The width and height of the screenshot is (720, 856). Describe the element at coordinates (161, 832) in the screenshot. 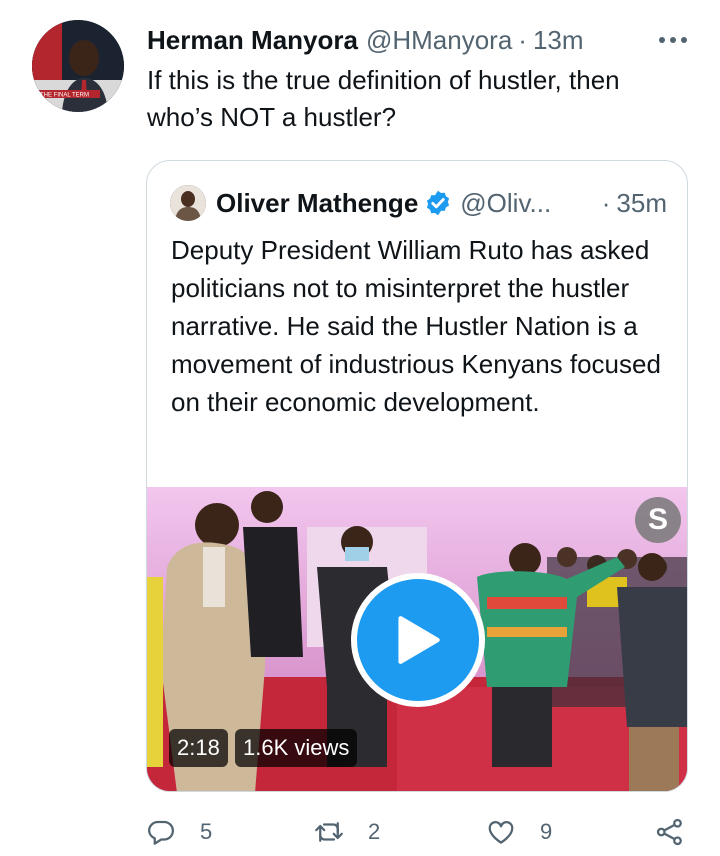

I see `reply-icon` at that location.